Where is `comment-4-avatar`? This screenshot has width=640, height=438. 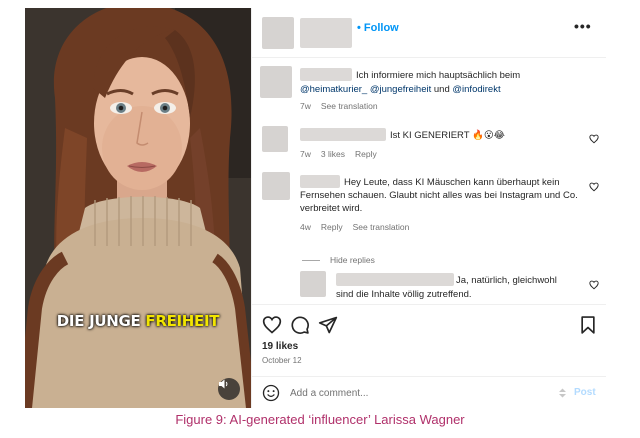 comment-4-avatar is located at coordinates (313, 284).